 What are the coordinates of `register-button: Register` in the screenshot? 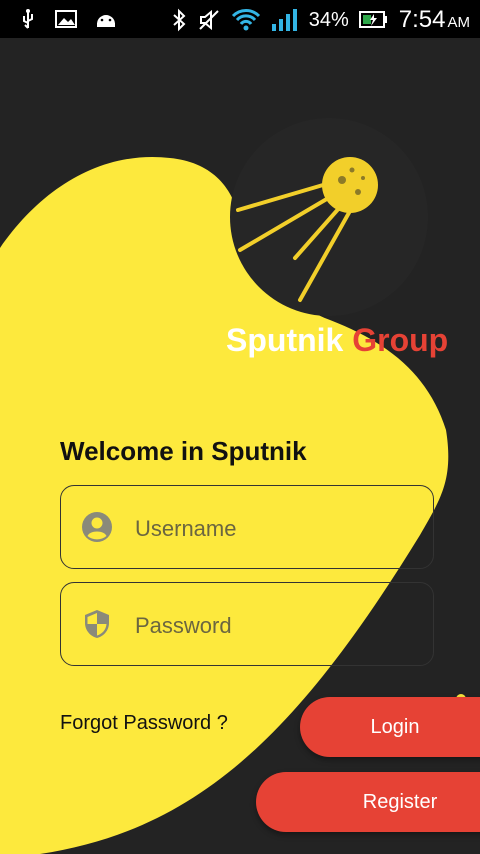 It's located at (368, 802).